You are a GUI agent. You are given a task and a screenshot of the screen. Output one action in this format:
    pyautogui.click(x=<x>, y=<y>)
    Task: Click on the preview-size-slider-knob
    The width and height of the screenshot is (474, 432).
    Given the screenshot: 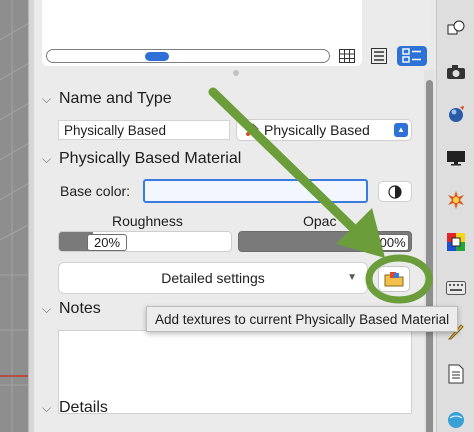 What is the action you would take?
    pyautogui.click(x=156, y=56)
    